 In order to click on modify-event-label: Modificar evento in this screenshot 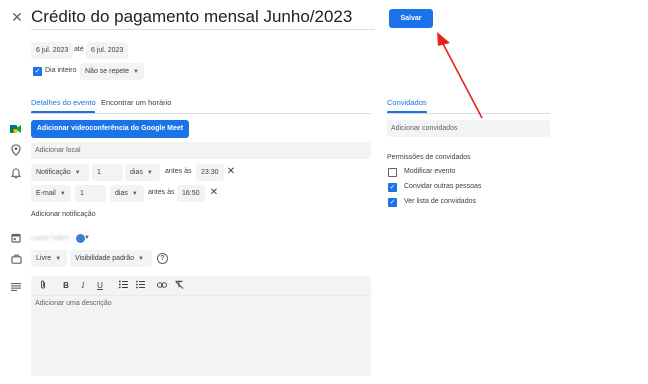, I will do `click(430, 171)`.